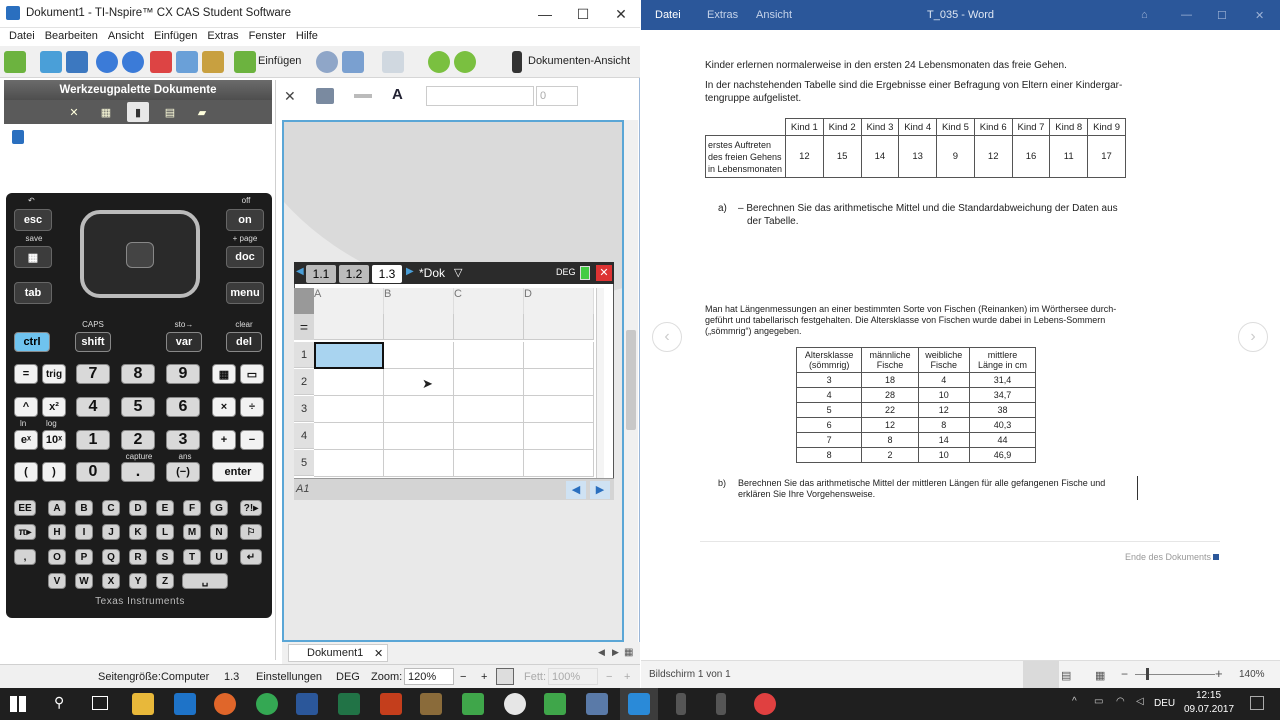 This screenshot has width=1280, height=720. I want to click on row-header-4: 4, so click(304, 436).